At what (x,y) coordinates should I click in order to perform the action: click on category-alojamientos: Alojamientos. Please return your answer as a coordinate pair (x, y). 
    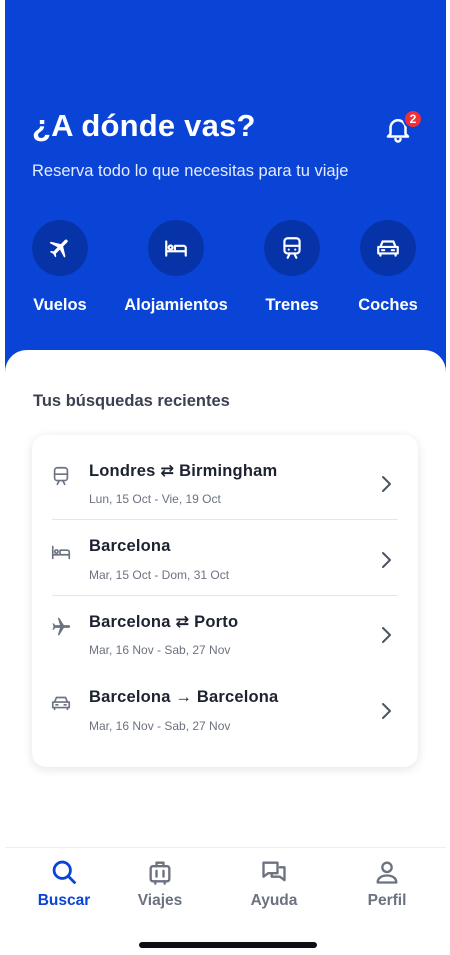
    Looking at the image, I should click on (176, 267).